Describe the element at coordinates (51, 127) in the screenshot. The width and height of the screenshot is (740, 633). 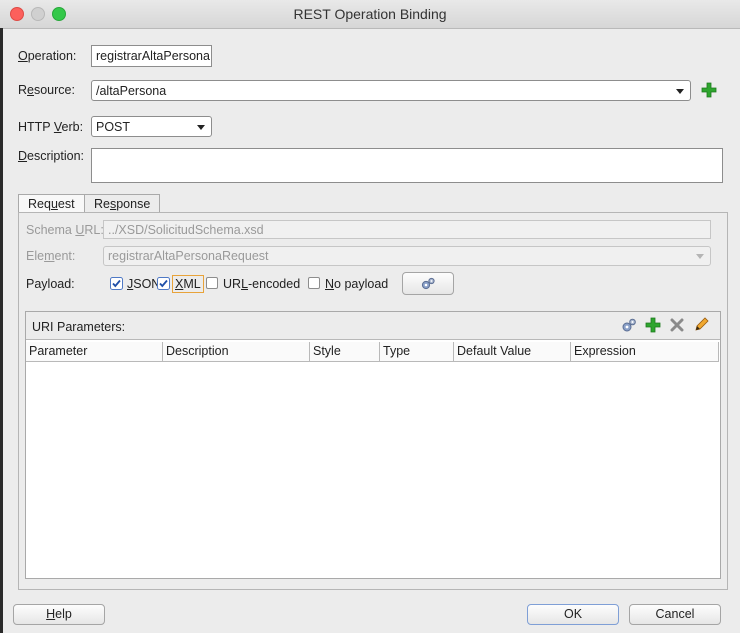
I see `http-verb-label: HTTP Verb:` at that location.